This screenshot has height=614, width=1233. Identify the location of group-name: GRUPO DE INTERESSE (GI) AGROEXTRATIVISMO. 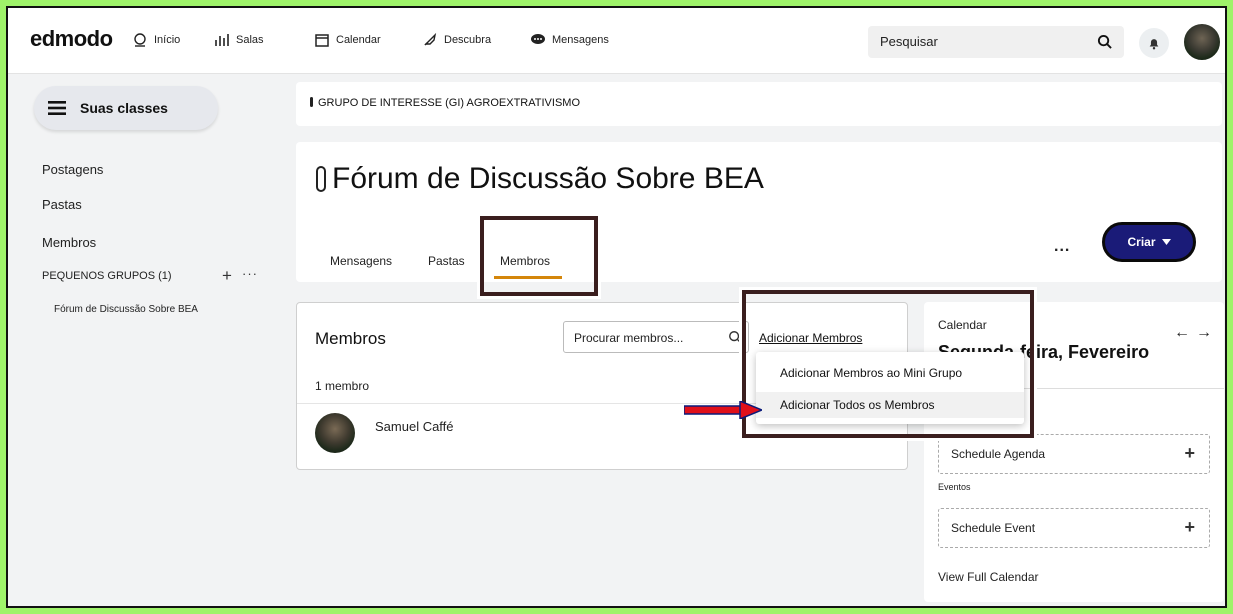
(449, 103).